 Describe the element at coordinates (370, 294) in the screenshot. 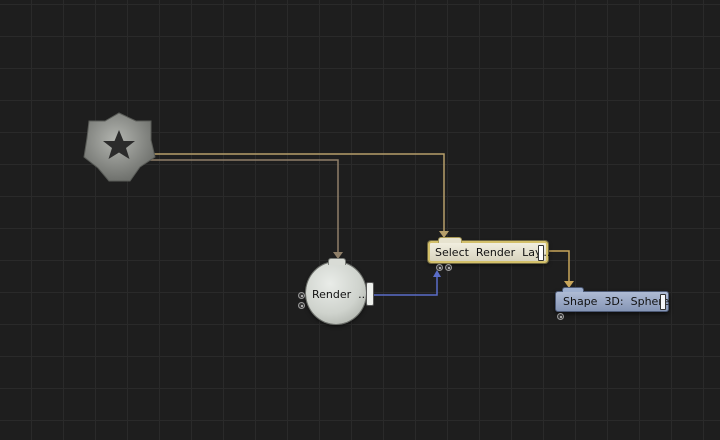

I see `render-output-handle` at that location.